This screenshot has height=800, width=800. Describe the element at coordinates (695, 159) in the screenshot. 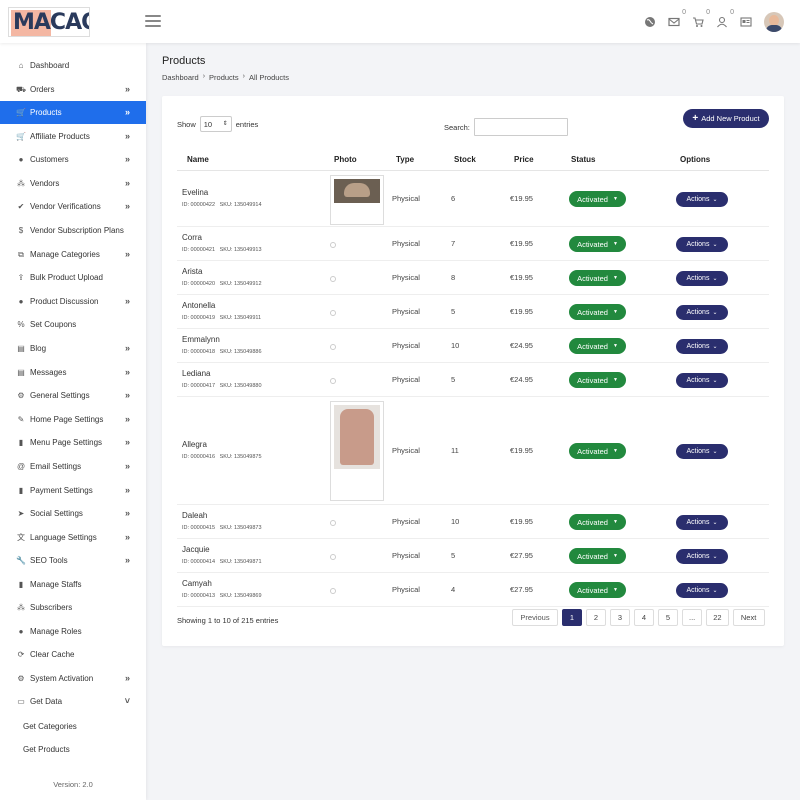

I see `column-options: Options` at that location.